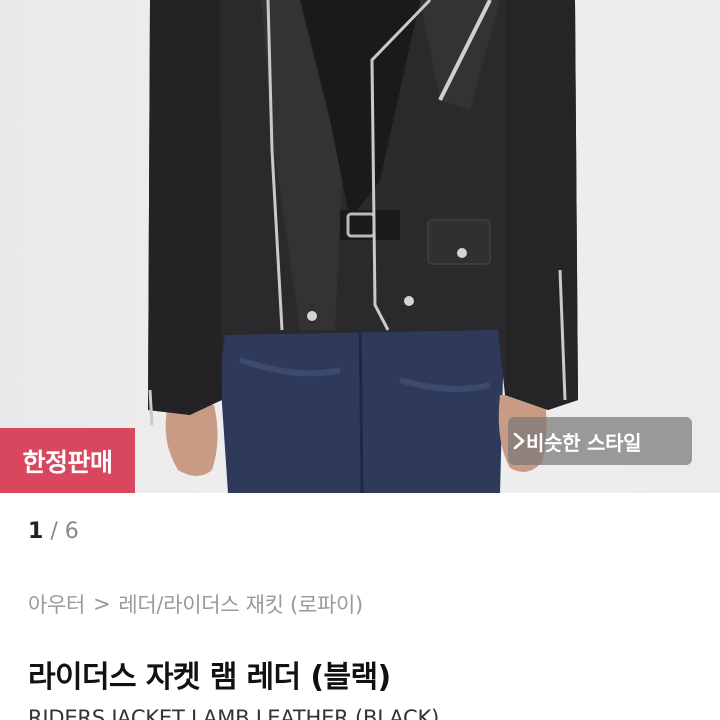  I want to click on pager-current: 1, so click(36, 531).